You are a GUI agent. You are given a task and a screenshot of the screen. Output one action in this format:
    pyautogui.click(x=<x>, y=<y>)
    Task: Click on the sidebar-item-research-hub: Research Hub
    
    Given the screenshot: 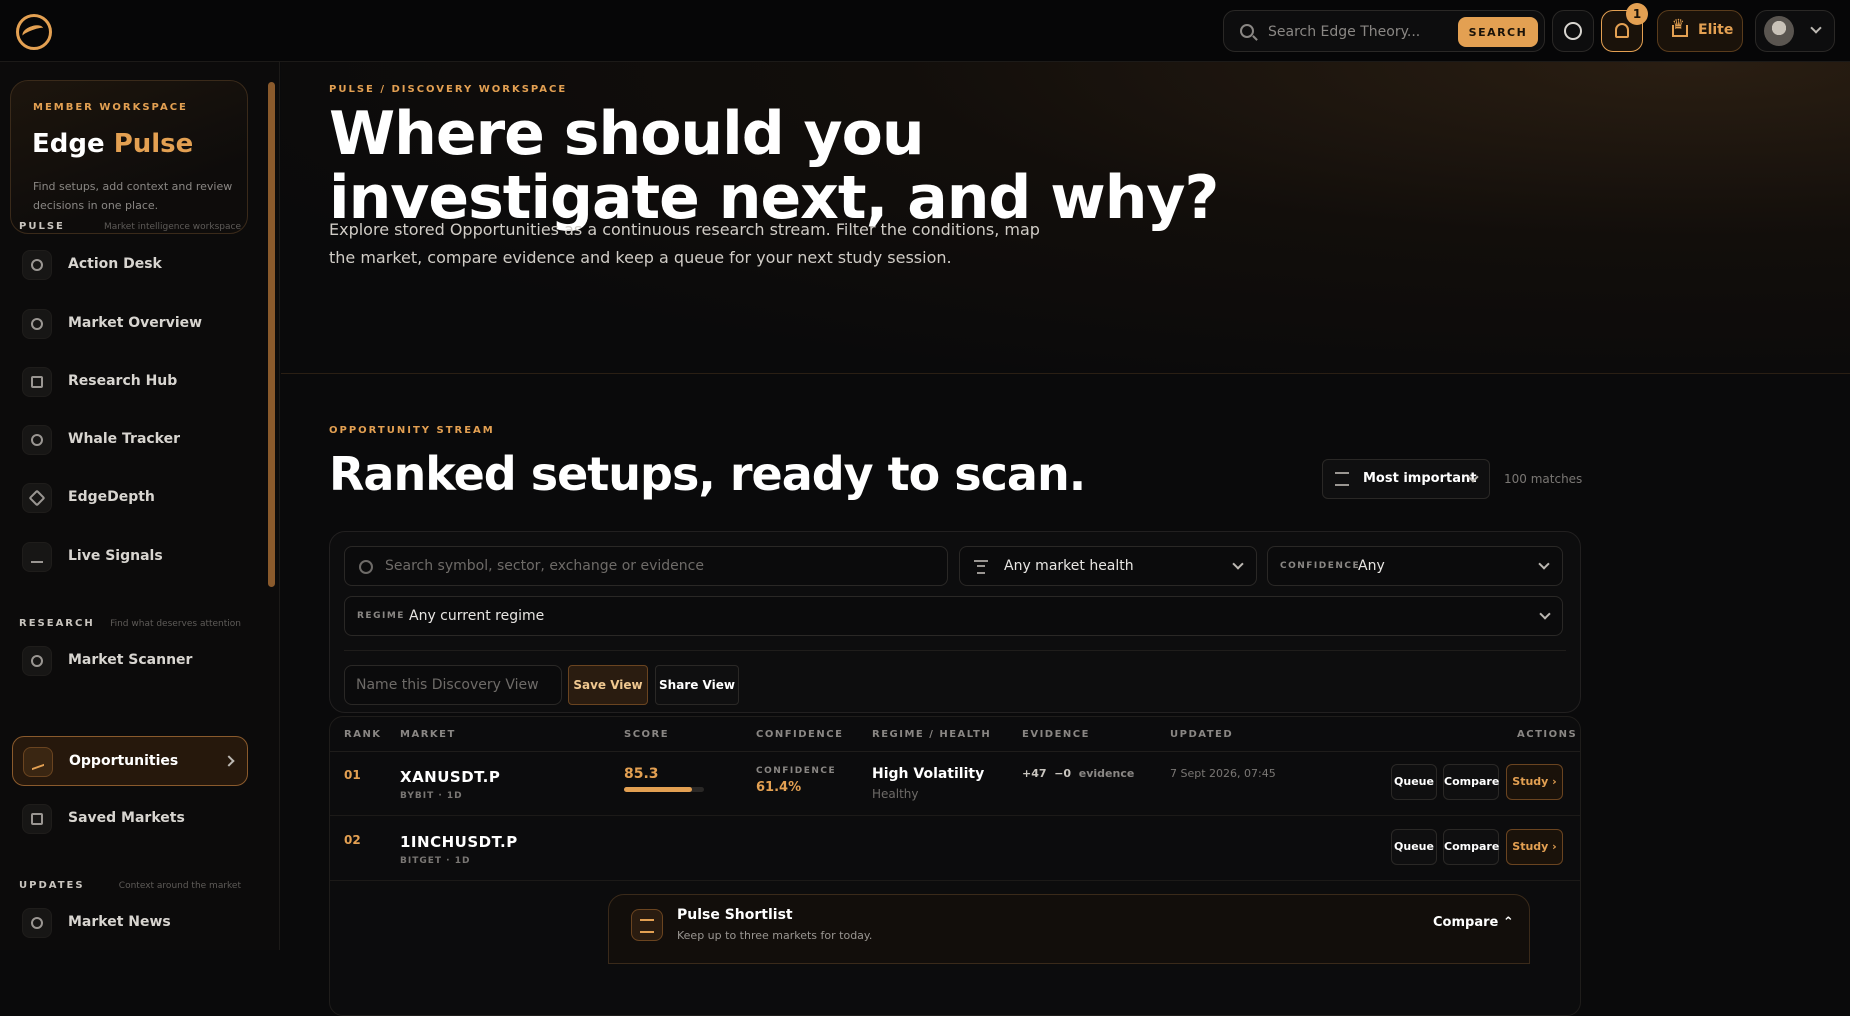 What is the action you would take?
    pyautogui.click(x=130, y=382)
    